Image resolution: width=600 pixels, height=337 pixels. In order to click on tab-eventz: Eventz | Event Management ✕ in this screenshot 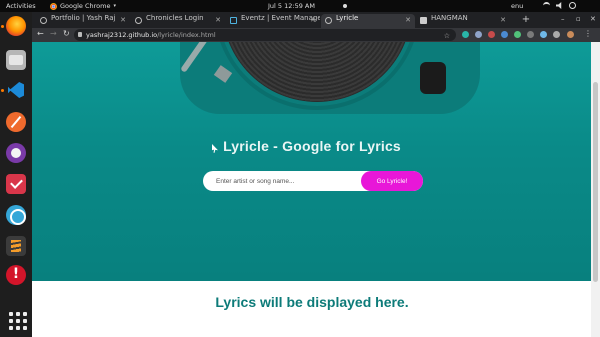, I will do `click(273, 21)`.